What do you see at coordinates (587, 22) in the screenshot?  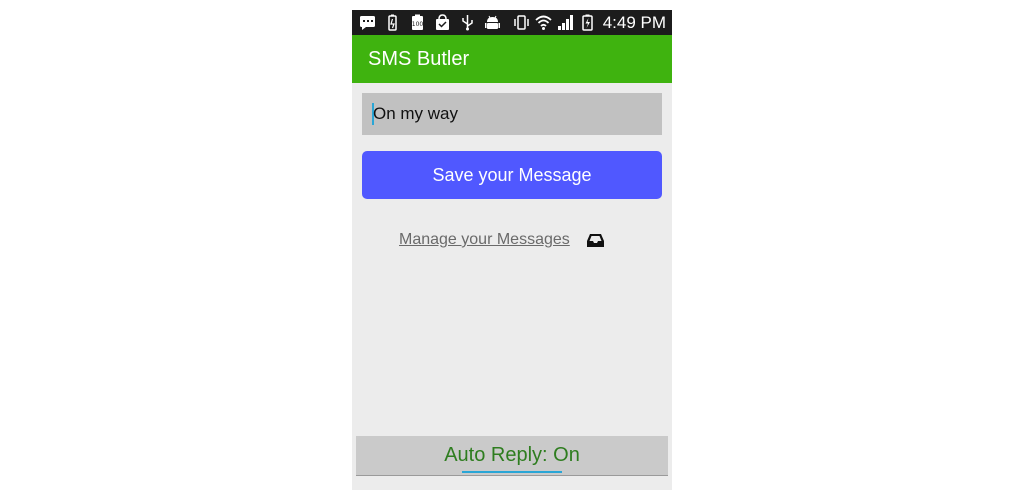 I see `battery-charging-icon` at bounding box center [587, 22].